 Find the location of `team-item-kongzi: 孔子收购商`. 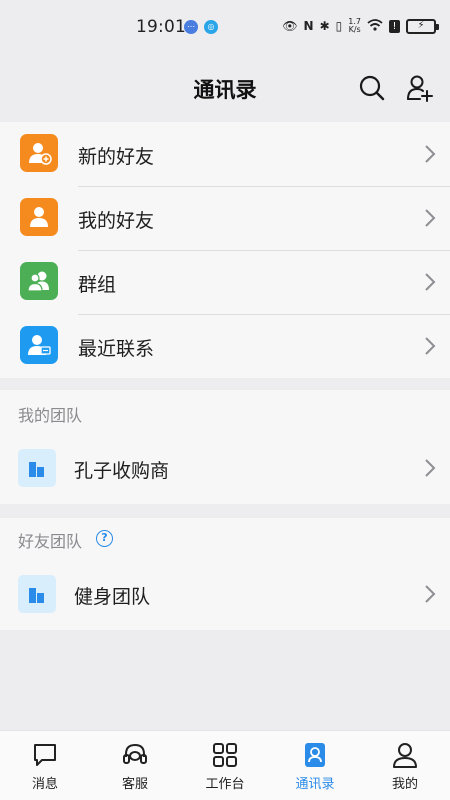

team-item-kongzi: 孔子收购商 is located at coordinates (225, 468).